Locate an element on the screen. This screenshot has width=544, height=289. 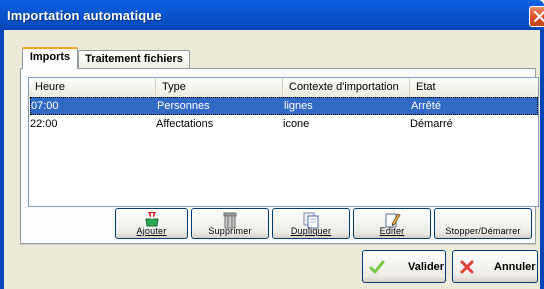
delete-button-label: Supprimer is located at coordinates (230, 231).